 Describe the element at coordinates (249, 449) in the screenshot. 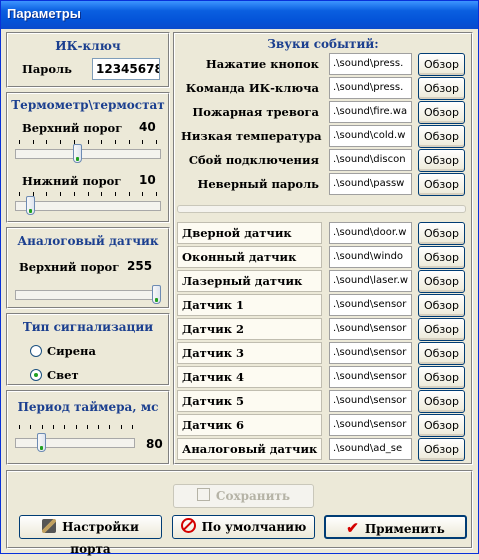

I see `sensor-label: Аналоговый датчик` at that location.